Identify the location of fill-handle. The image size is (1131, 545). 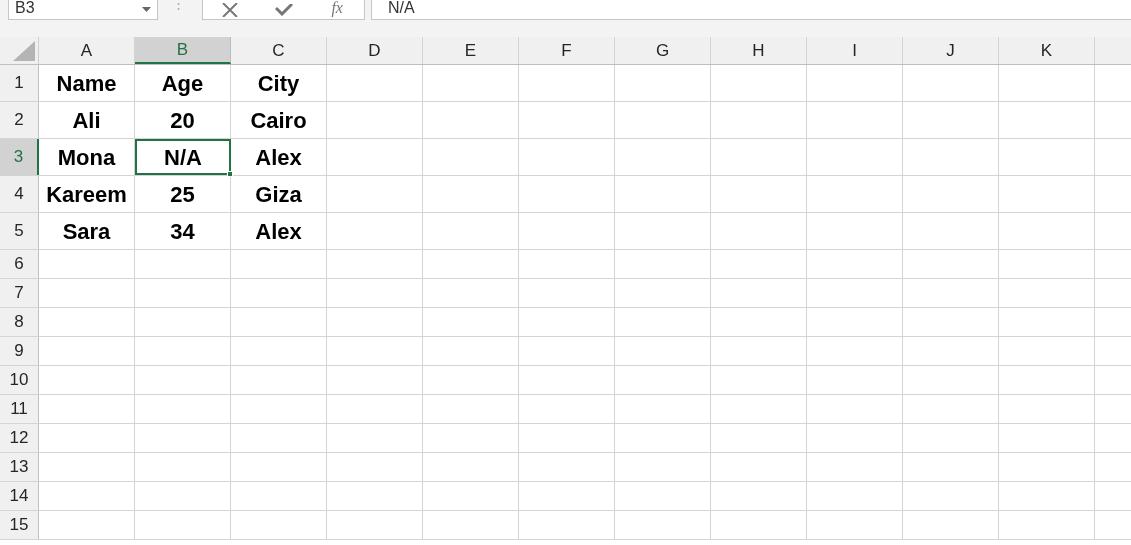
(230, 174).